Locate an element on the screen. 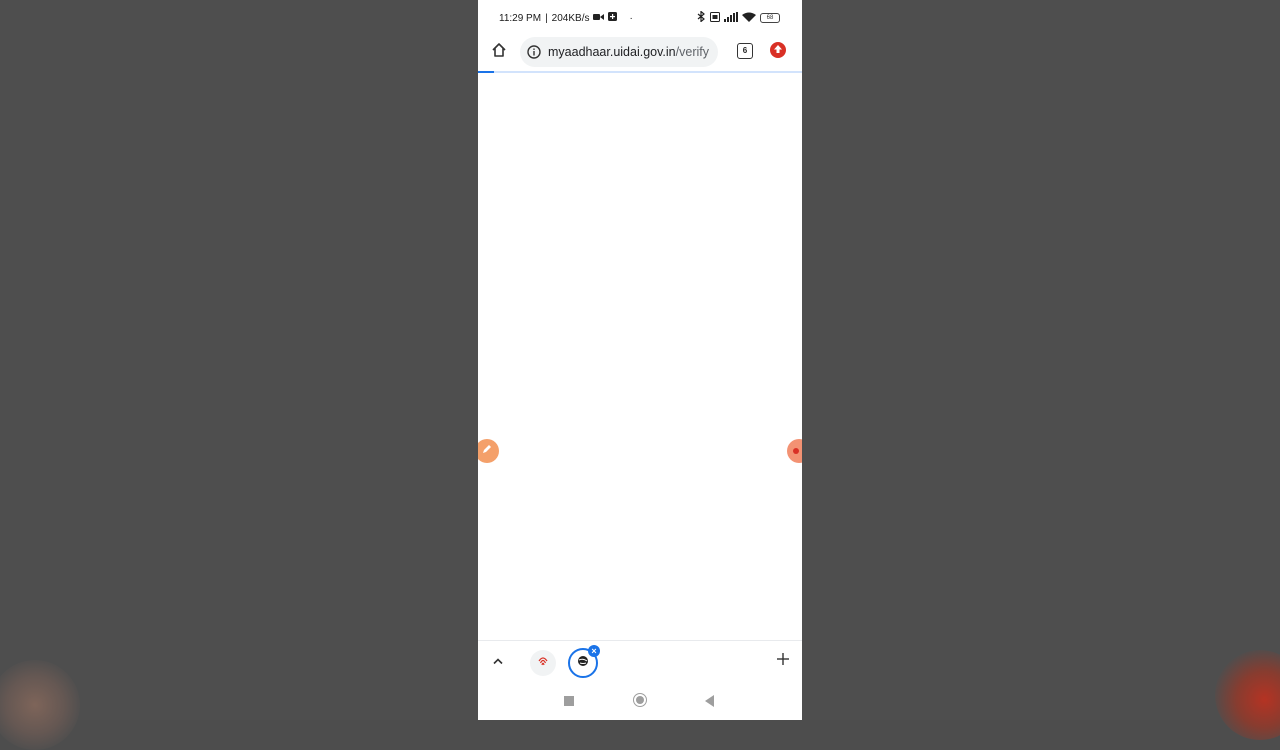 Image resolution: width=1280 pixels, height=750 pixels. close-tab-button: × is located at coordinates (594, 651).